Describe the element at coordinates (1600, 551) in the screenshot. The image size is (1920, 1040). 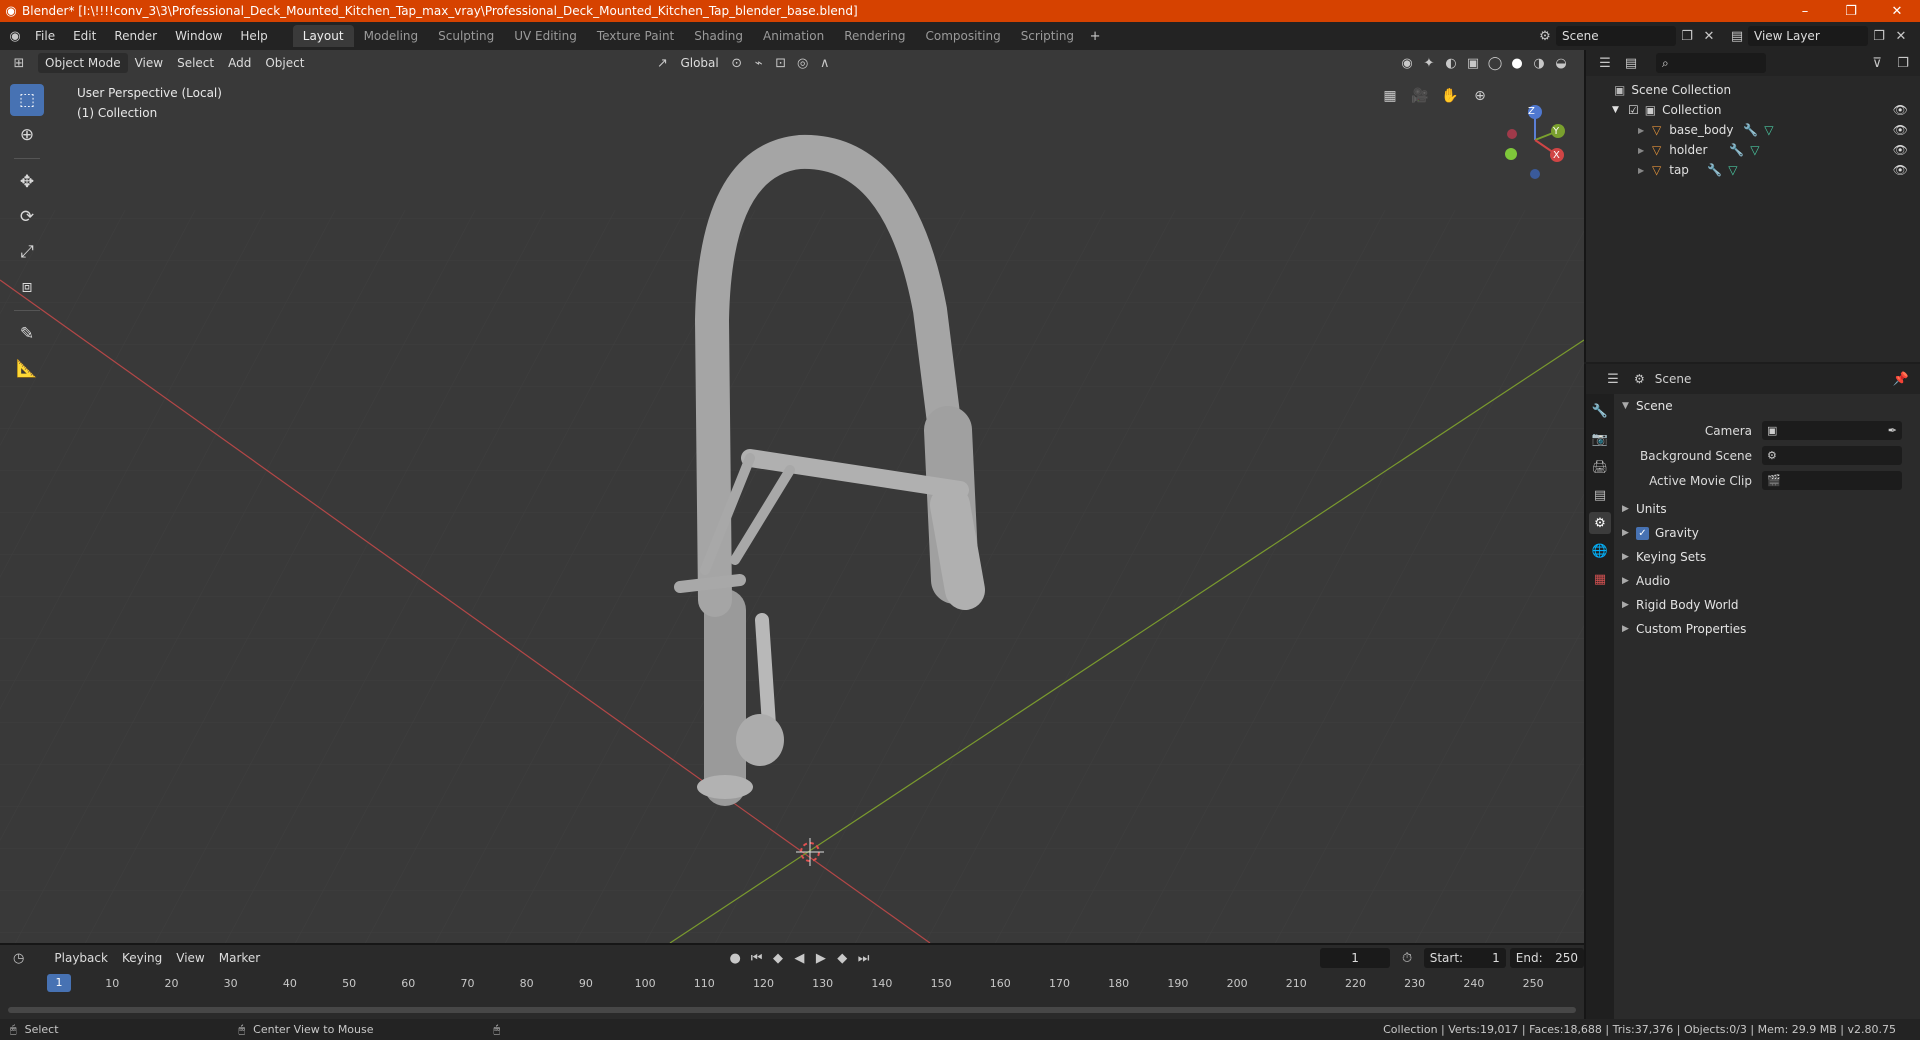
I see `world-tab-icon: 🌐` at that location.